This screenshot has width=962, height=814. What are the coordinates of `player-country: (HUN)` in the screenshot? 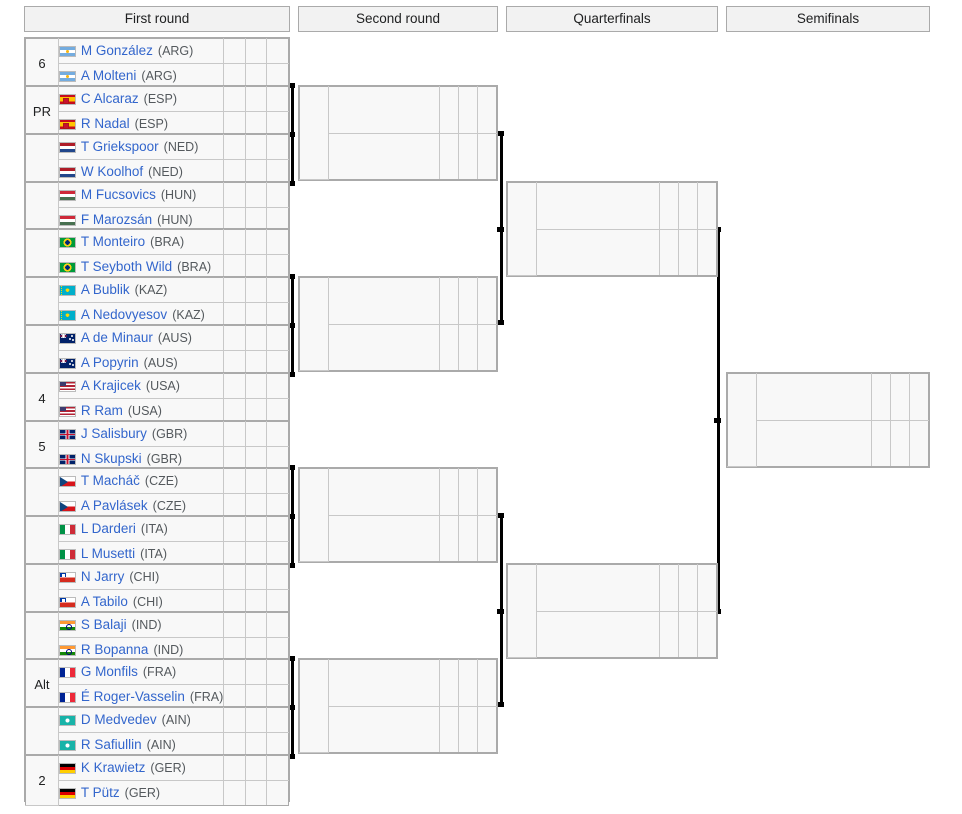 It's located at (178, 195).